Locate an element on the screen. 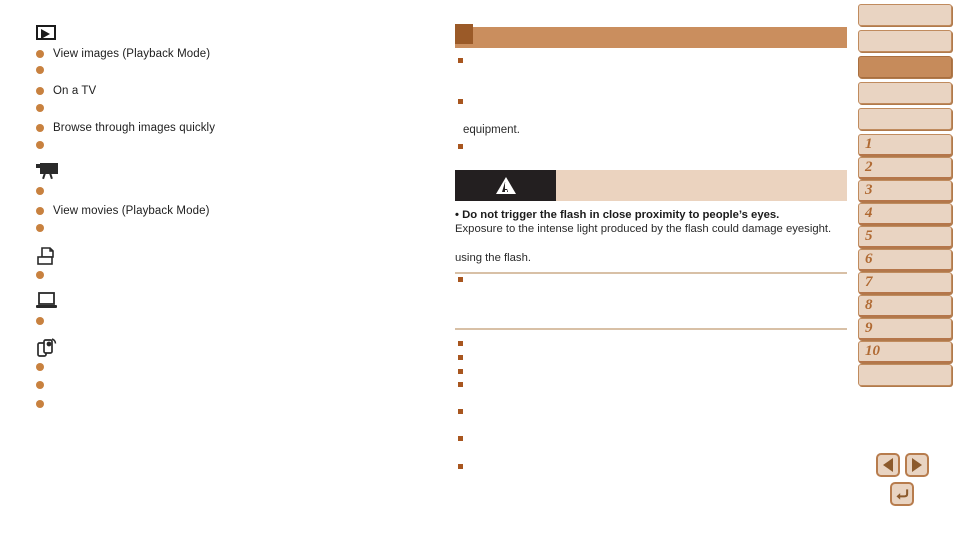  chapter-tab-label: 4 is located at coordinates (869, 213).